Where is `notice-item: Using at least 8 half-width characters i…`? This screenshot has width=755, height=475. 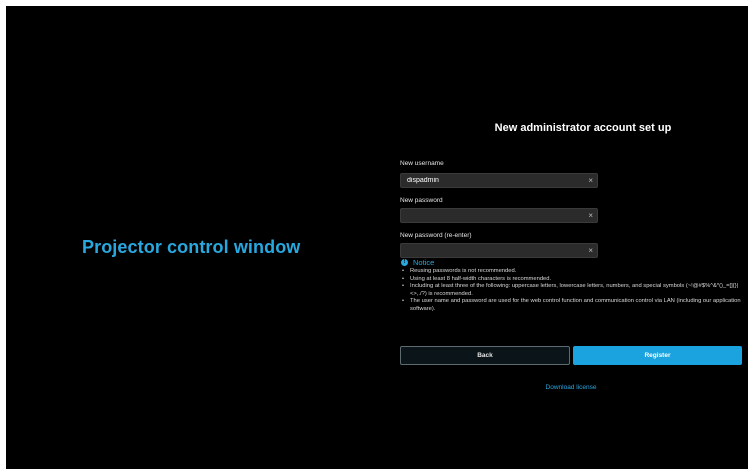
notice-item: Using at least 8 half-width characters i… is located at coordinates (571, 280).